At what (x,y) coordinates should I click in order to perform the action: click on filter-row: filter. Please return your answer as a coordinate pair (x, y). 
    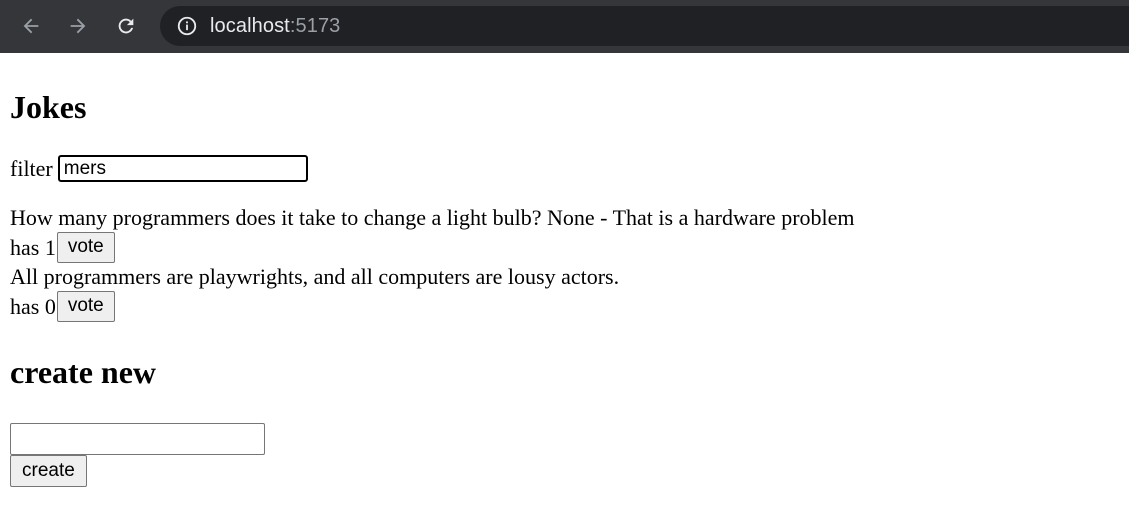
    Looking at the image, I should click on (159, 168).